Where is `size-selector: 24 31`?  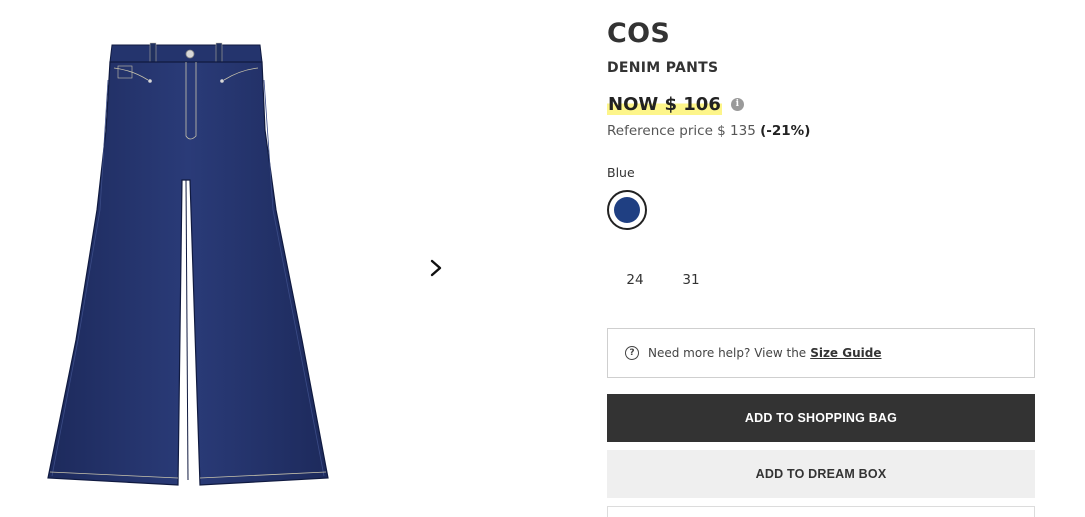 size-selector: 24 31 is located at coordinates (663, 280).